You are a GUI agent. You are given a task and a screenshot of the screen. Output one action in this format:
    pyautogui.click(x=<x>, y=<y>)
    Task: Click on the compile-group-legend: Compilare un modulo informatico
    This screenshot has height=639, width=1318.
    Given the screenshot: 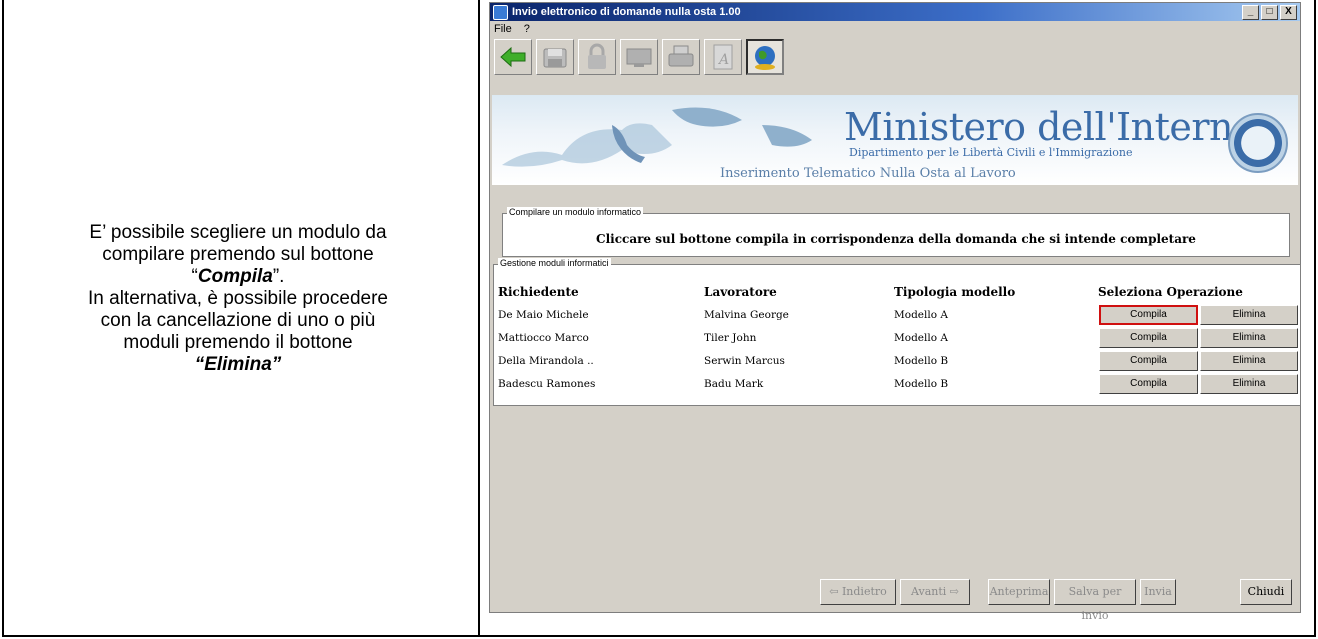 What is the action you would take?
    pyautogui.click(x=575, y=212)
    